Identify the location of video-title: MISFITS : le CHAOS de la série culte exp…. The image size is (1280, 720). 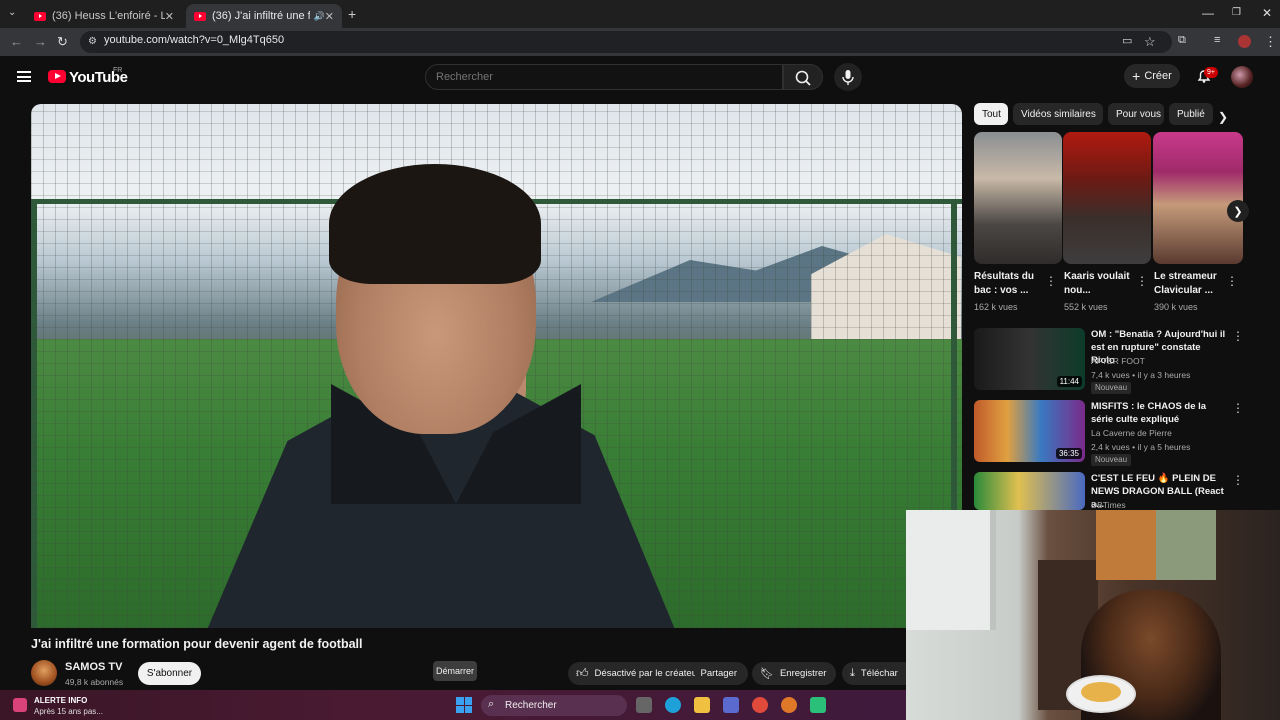
(1158, 413).